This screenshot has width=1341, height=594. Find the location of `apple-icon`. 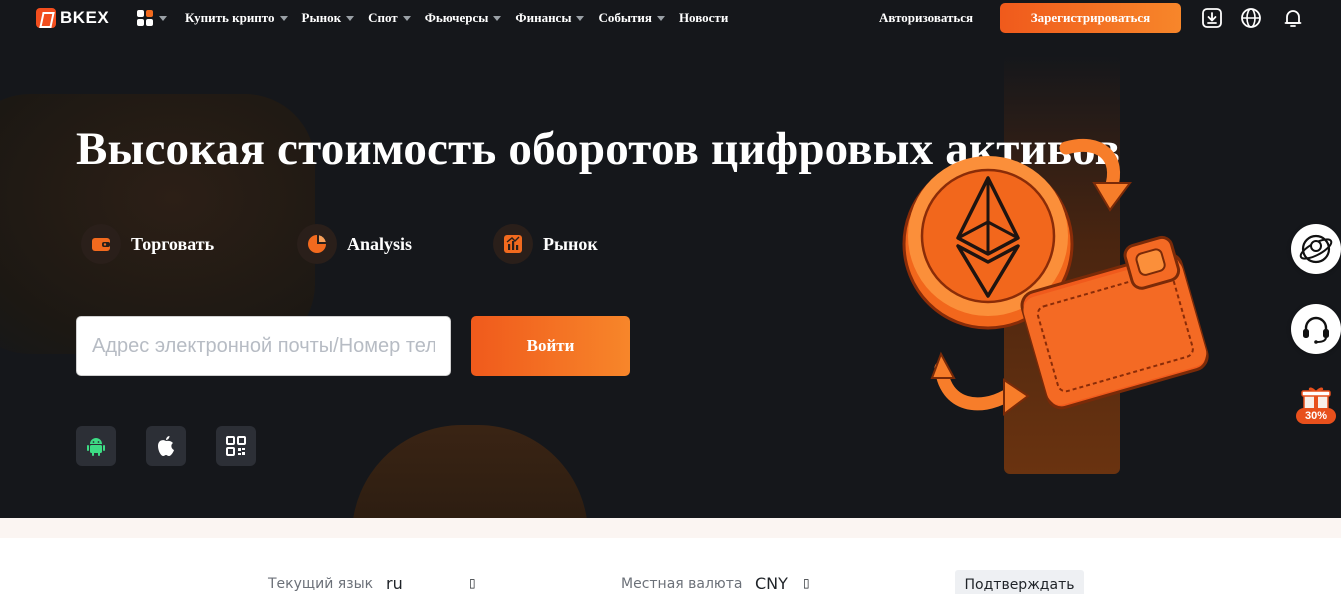

apple-icon is located at coordinates (166, 446).